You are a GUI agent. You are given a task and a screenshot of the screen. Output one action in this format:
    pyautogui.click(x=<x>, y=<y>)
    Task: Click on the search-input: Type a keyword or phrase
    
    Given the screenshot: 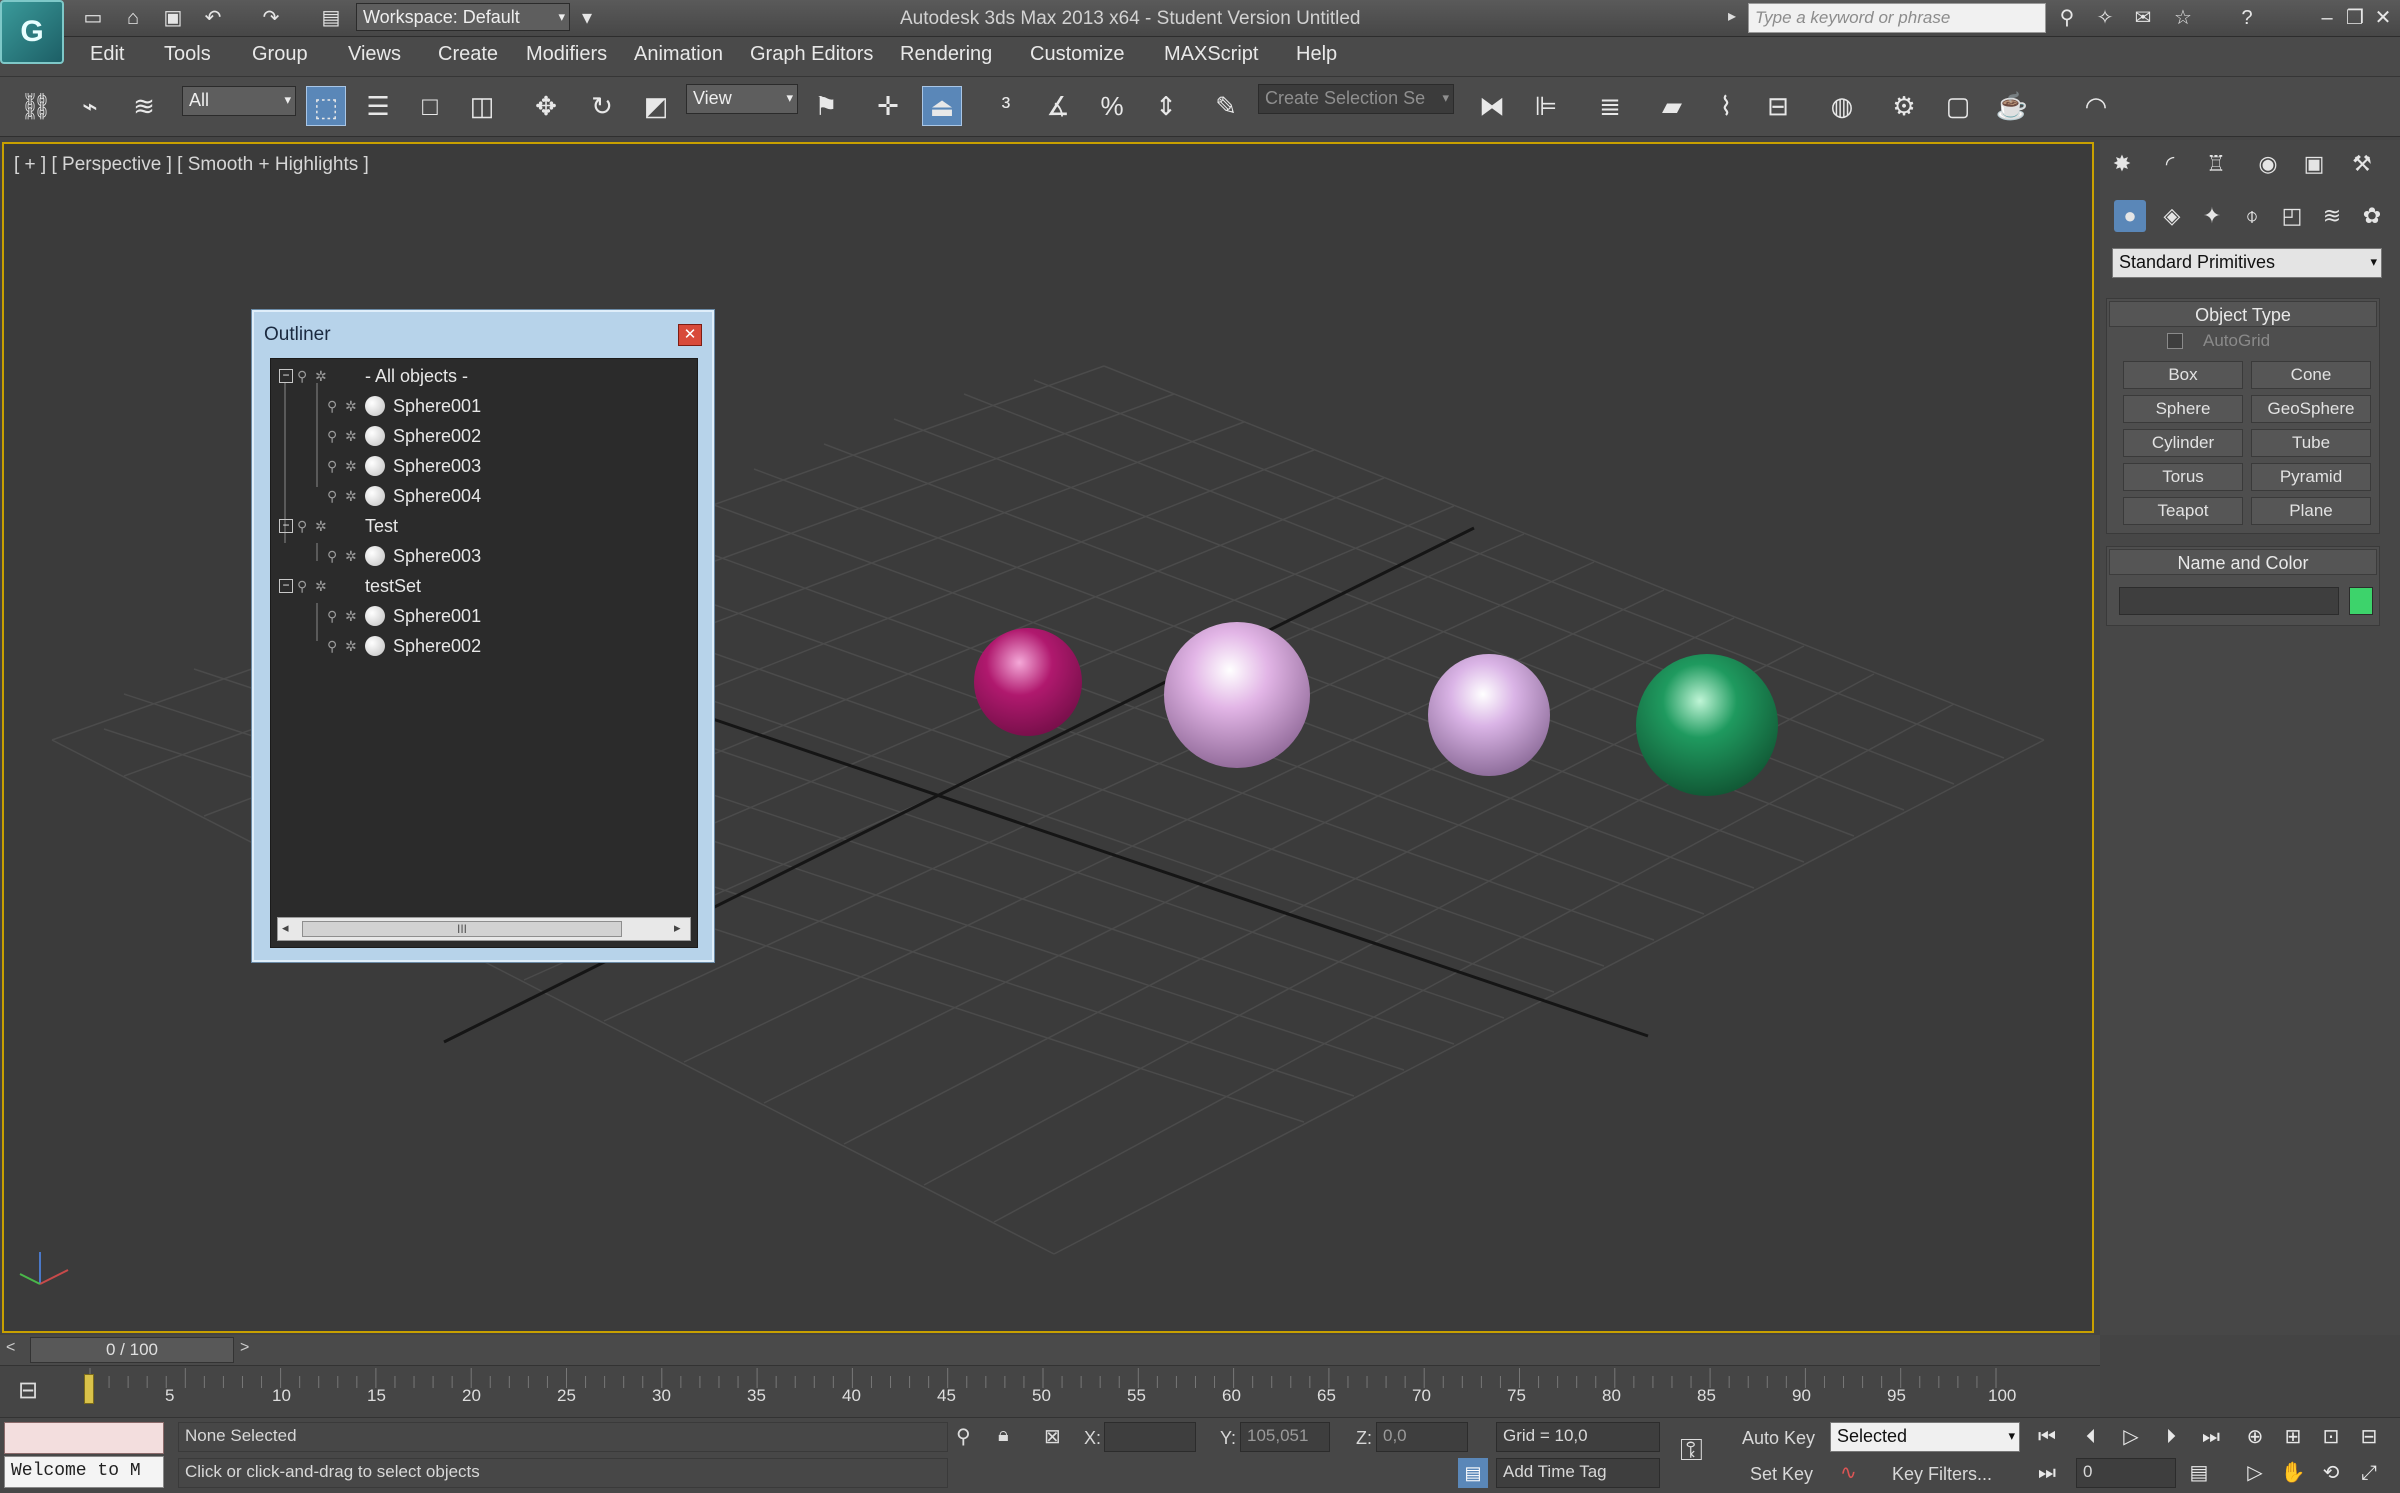 What is the action you would take?
    pyautogui.click(x=1897, y=18)
    